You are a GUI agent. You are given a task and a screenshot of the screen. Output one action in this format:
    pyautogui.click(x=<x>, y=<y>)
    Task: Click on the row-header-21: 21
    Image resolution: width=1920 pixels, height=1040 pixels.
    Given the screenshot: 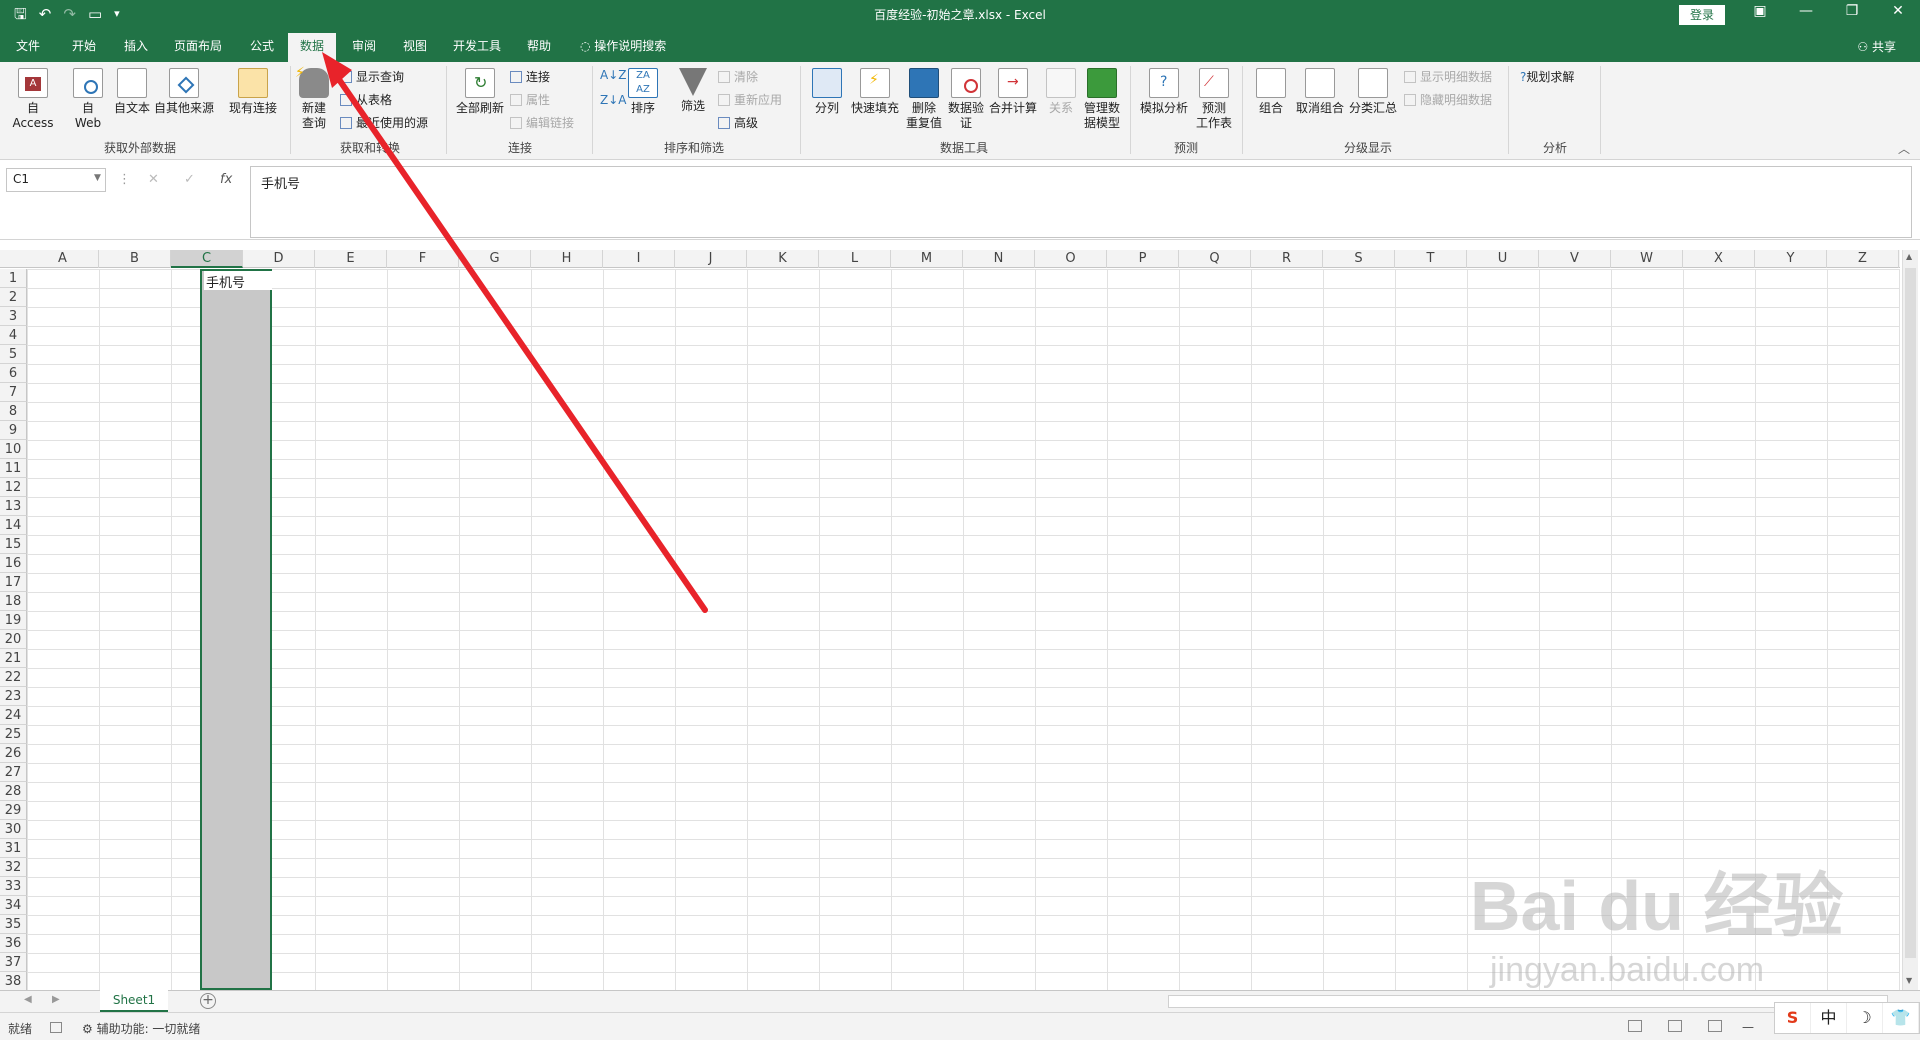 What is the action you would take?
    pyautogui.click(x=13, y=658)
    